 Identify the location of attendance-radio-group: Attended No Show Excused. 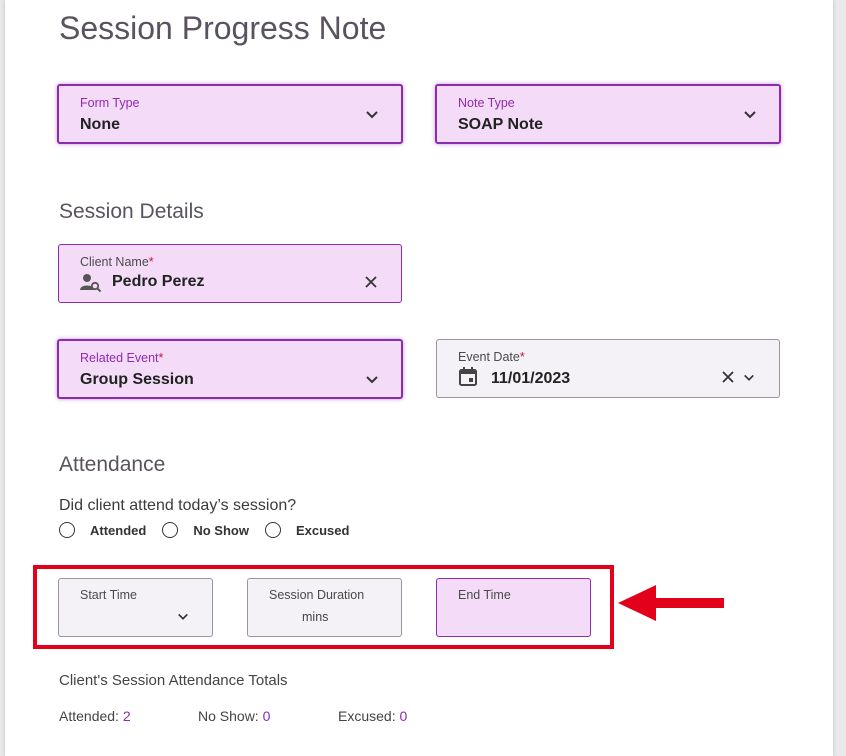
(212, 530).